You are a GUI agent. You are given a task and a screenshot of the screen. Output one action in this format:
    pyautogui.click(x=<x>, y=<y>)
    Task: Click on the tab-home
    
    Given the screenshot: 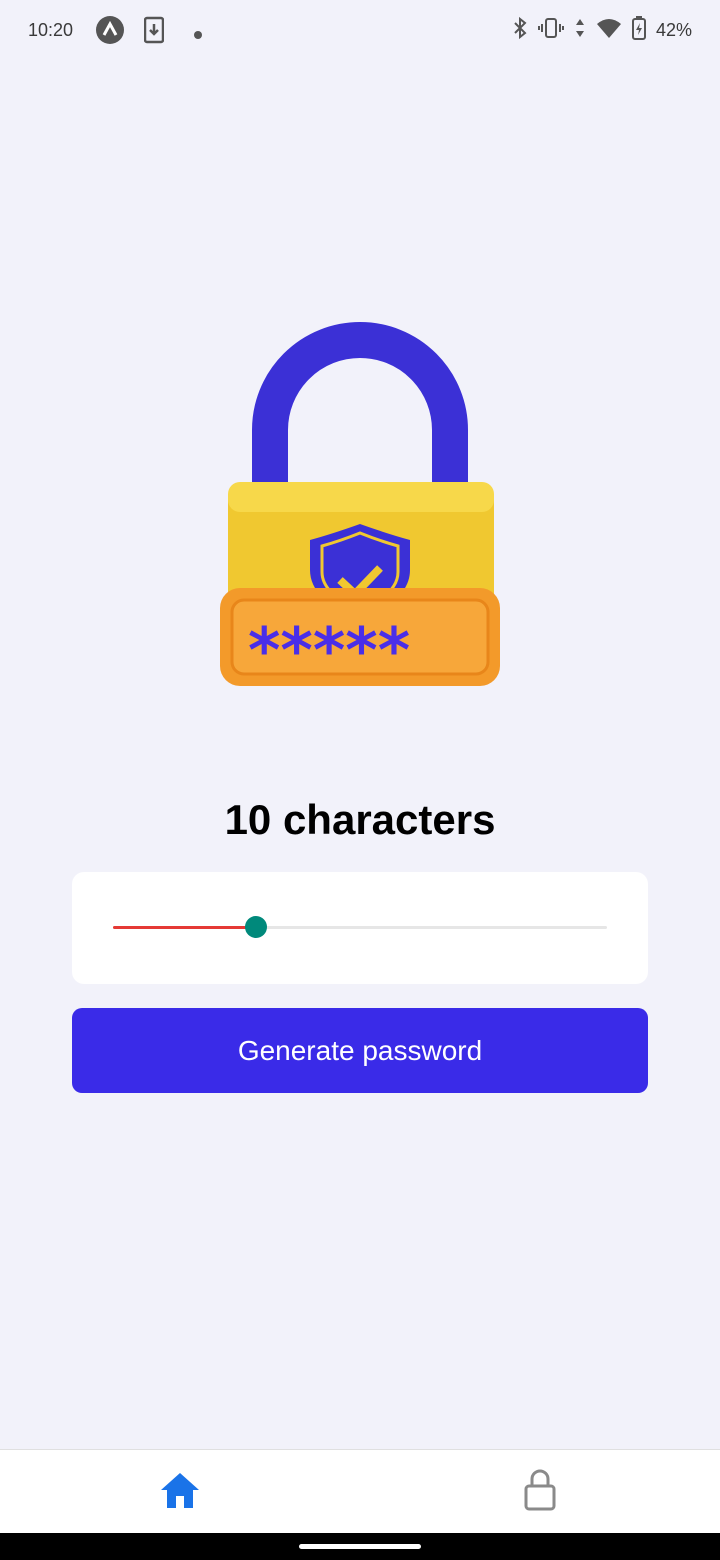 What is the action you would take?
    pyautogui.click(x=180, y=1492)
    